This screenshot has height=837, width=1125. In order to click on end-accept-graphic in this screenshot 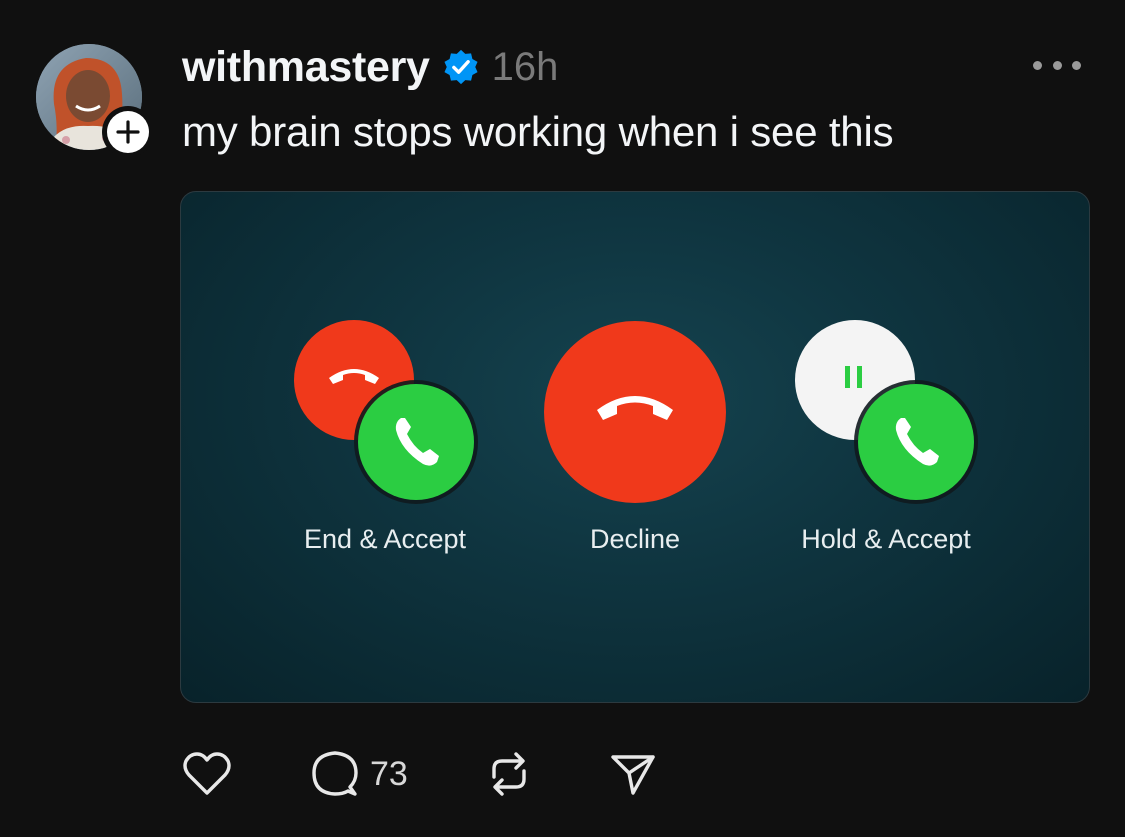, I will do `click(386, 412)`.